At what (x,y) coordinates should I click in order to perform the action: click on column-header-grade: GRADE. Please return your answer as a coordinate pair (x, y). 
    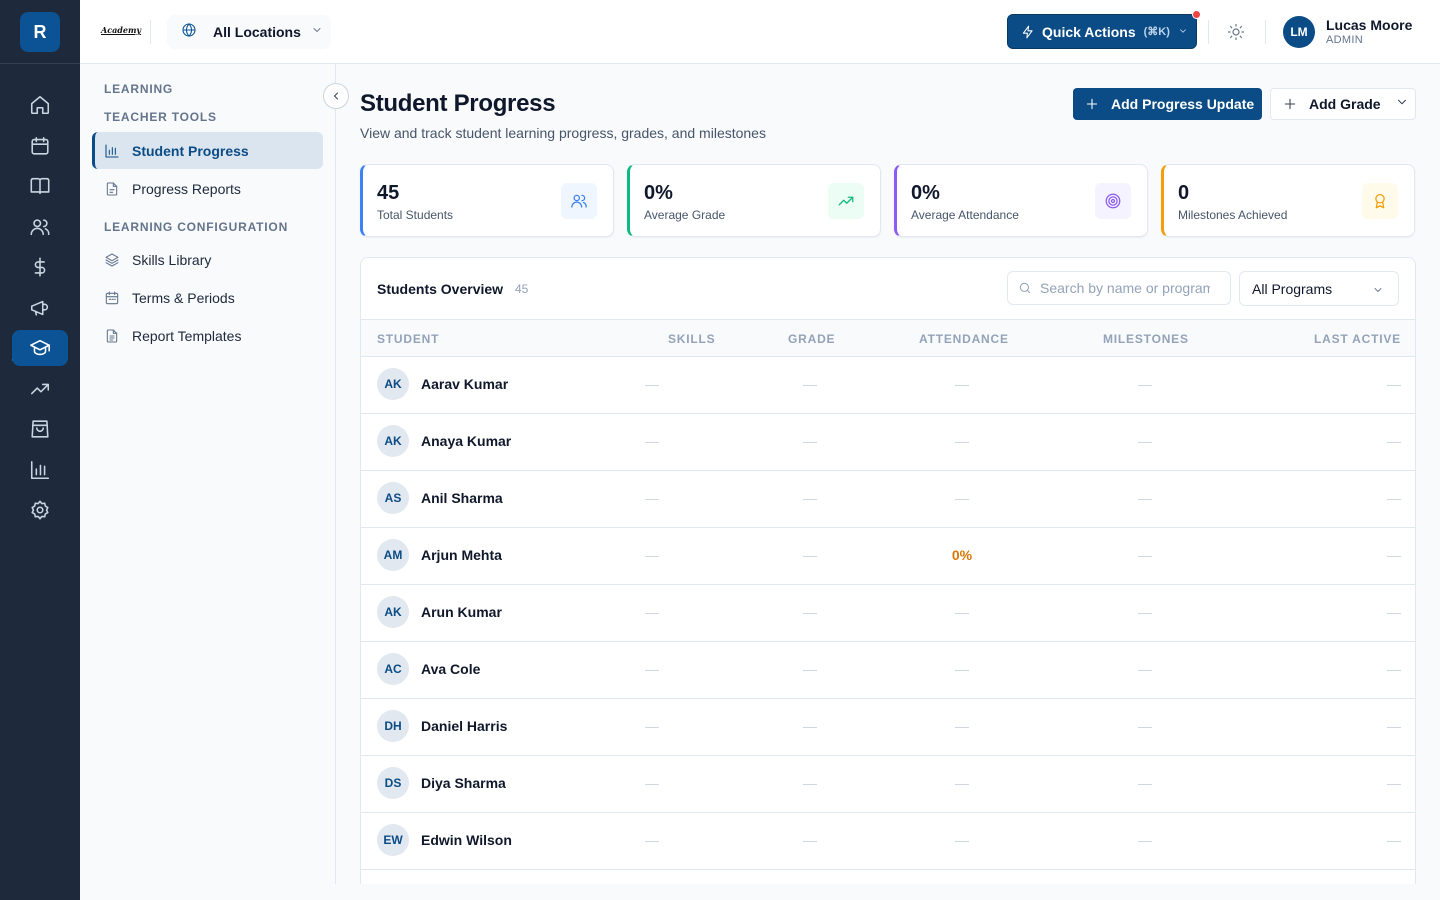
    Looking at the image, I should click on (811, 339).